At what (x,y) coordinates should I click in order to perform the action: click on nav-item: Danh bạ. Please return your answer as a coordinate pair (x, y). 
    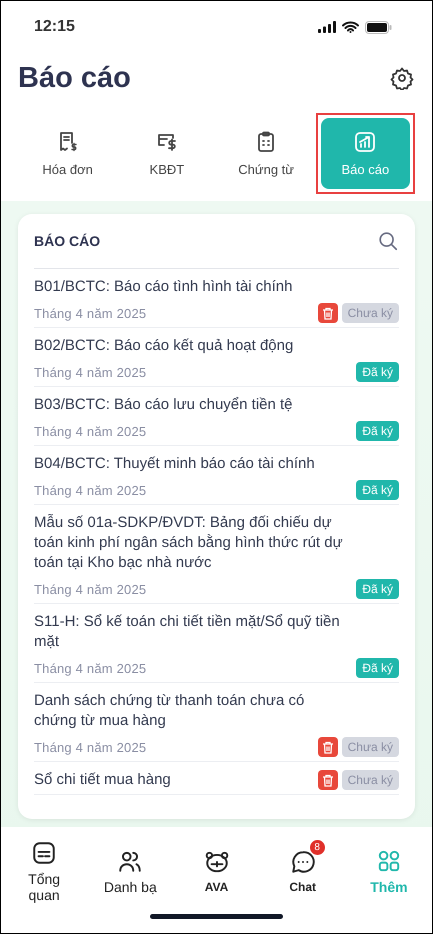
    Looking at the image, I should click on (130, 867).